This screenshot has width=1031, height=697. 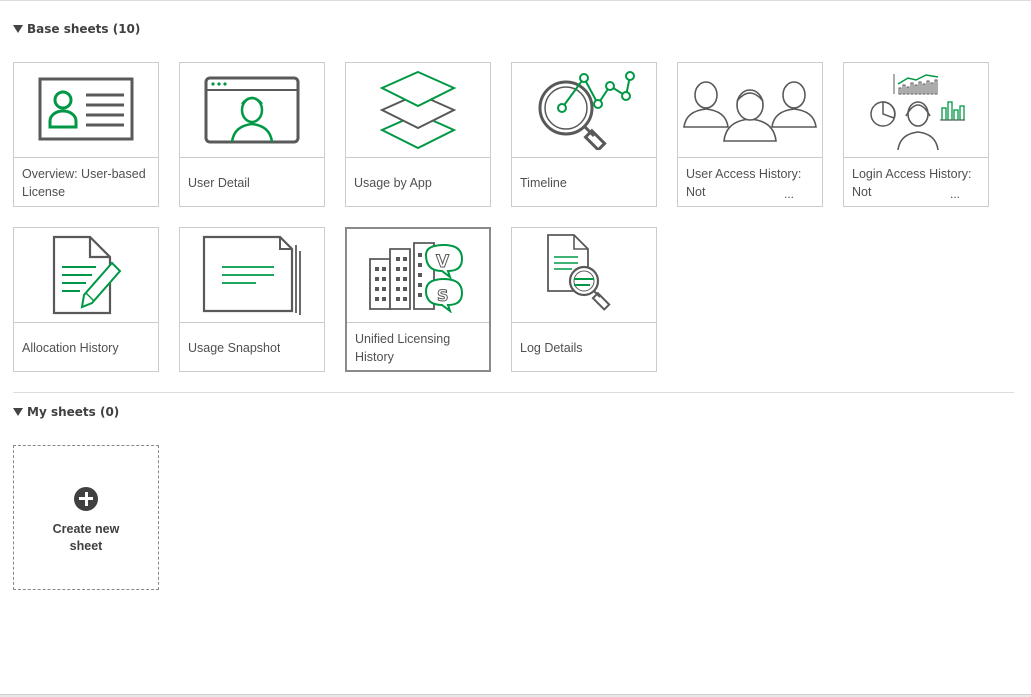 What do you see at coordinates (219, 183) in the screenshot?
I see `sheet-card-label: User Detail` at bounding box center [219, 183].